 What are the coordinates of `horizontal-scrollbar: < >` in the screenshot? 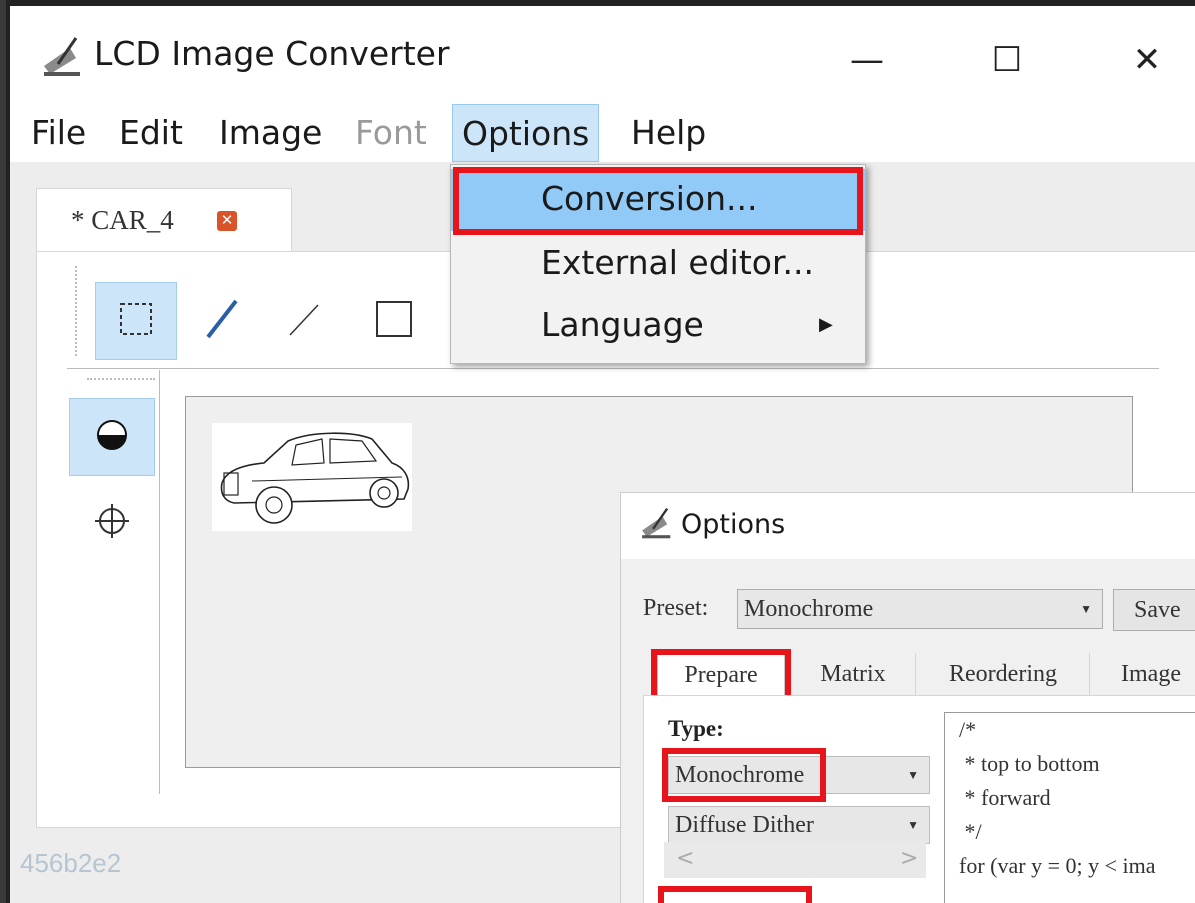 It's located at (795, 860).